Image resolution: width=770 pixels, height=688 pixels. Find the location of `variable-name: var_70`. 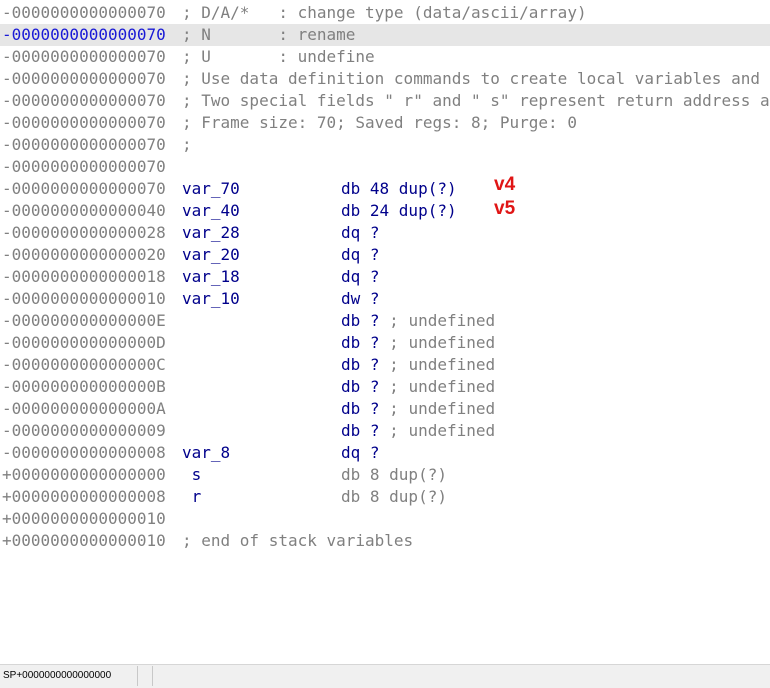

variable-name: var_70 is located at coordinates (211, 189).